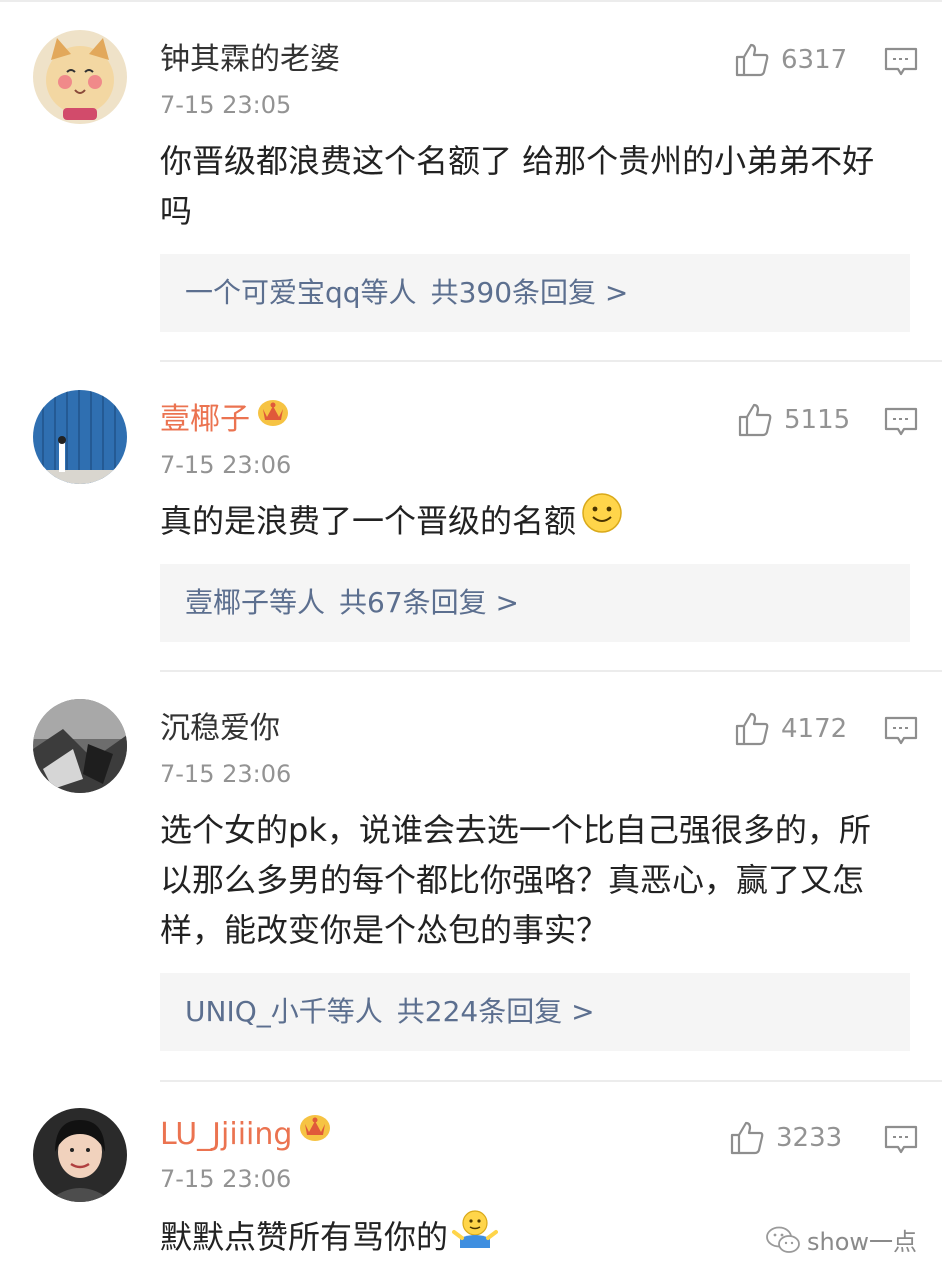 This screenshot has height=1280, width=942. What do you see at coordinates (814, 60) in the screenshot?
I see `like-count: 6317` at bounding box center [814, 60].